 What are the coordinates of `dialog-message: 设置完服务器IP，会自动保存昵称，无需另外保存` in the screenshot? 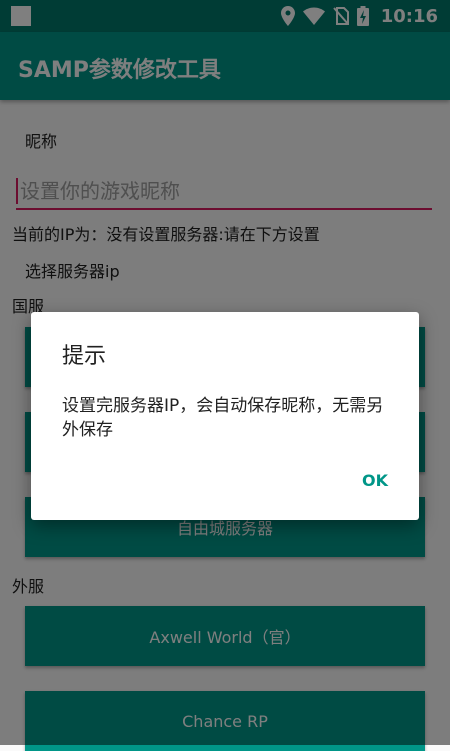 It's located at (223, 418).